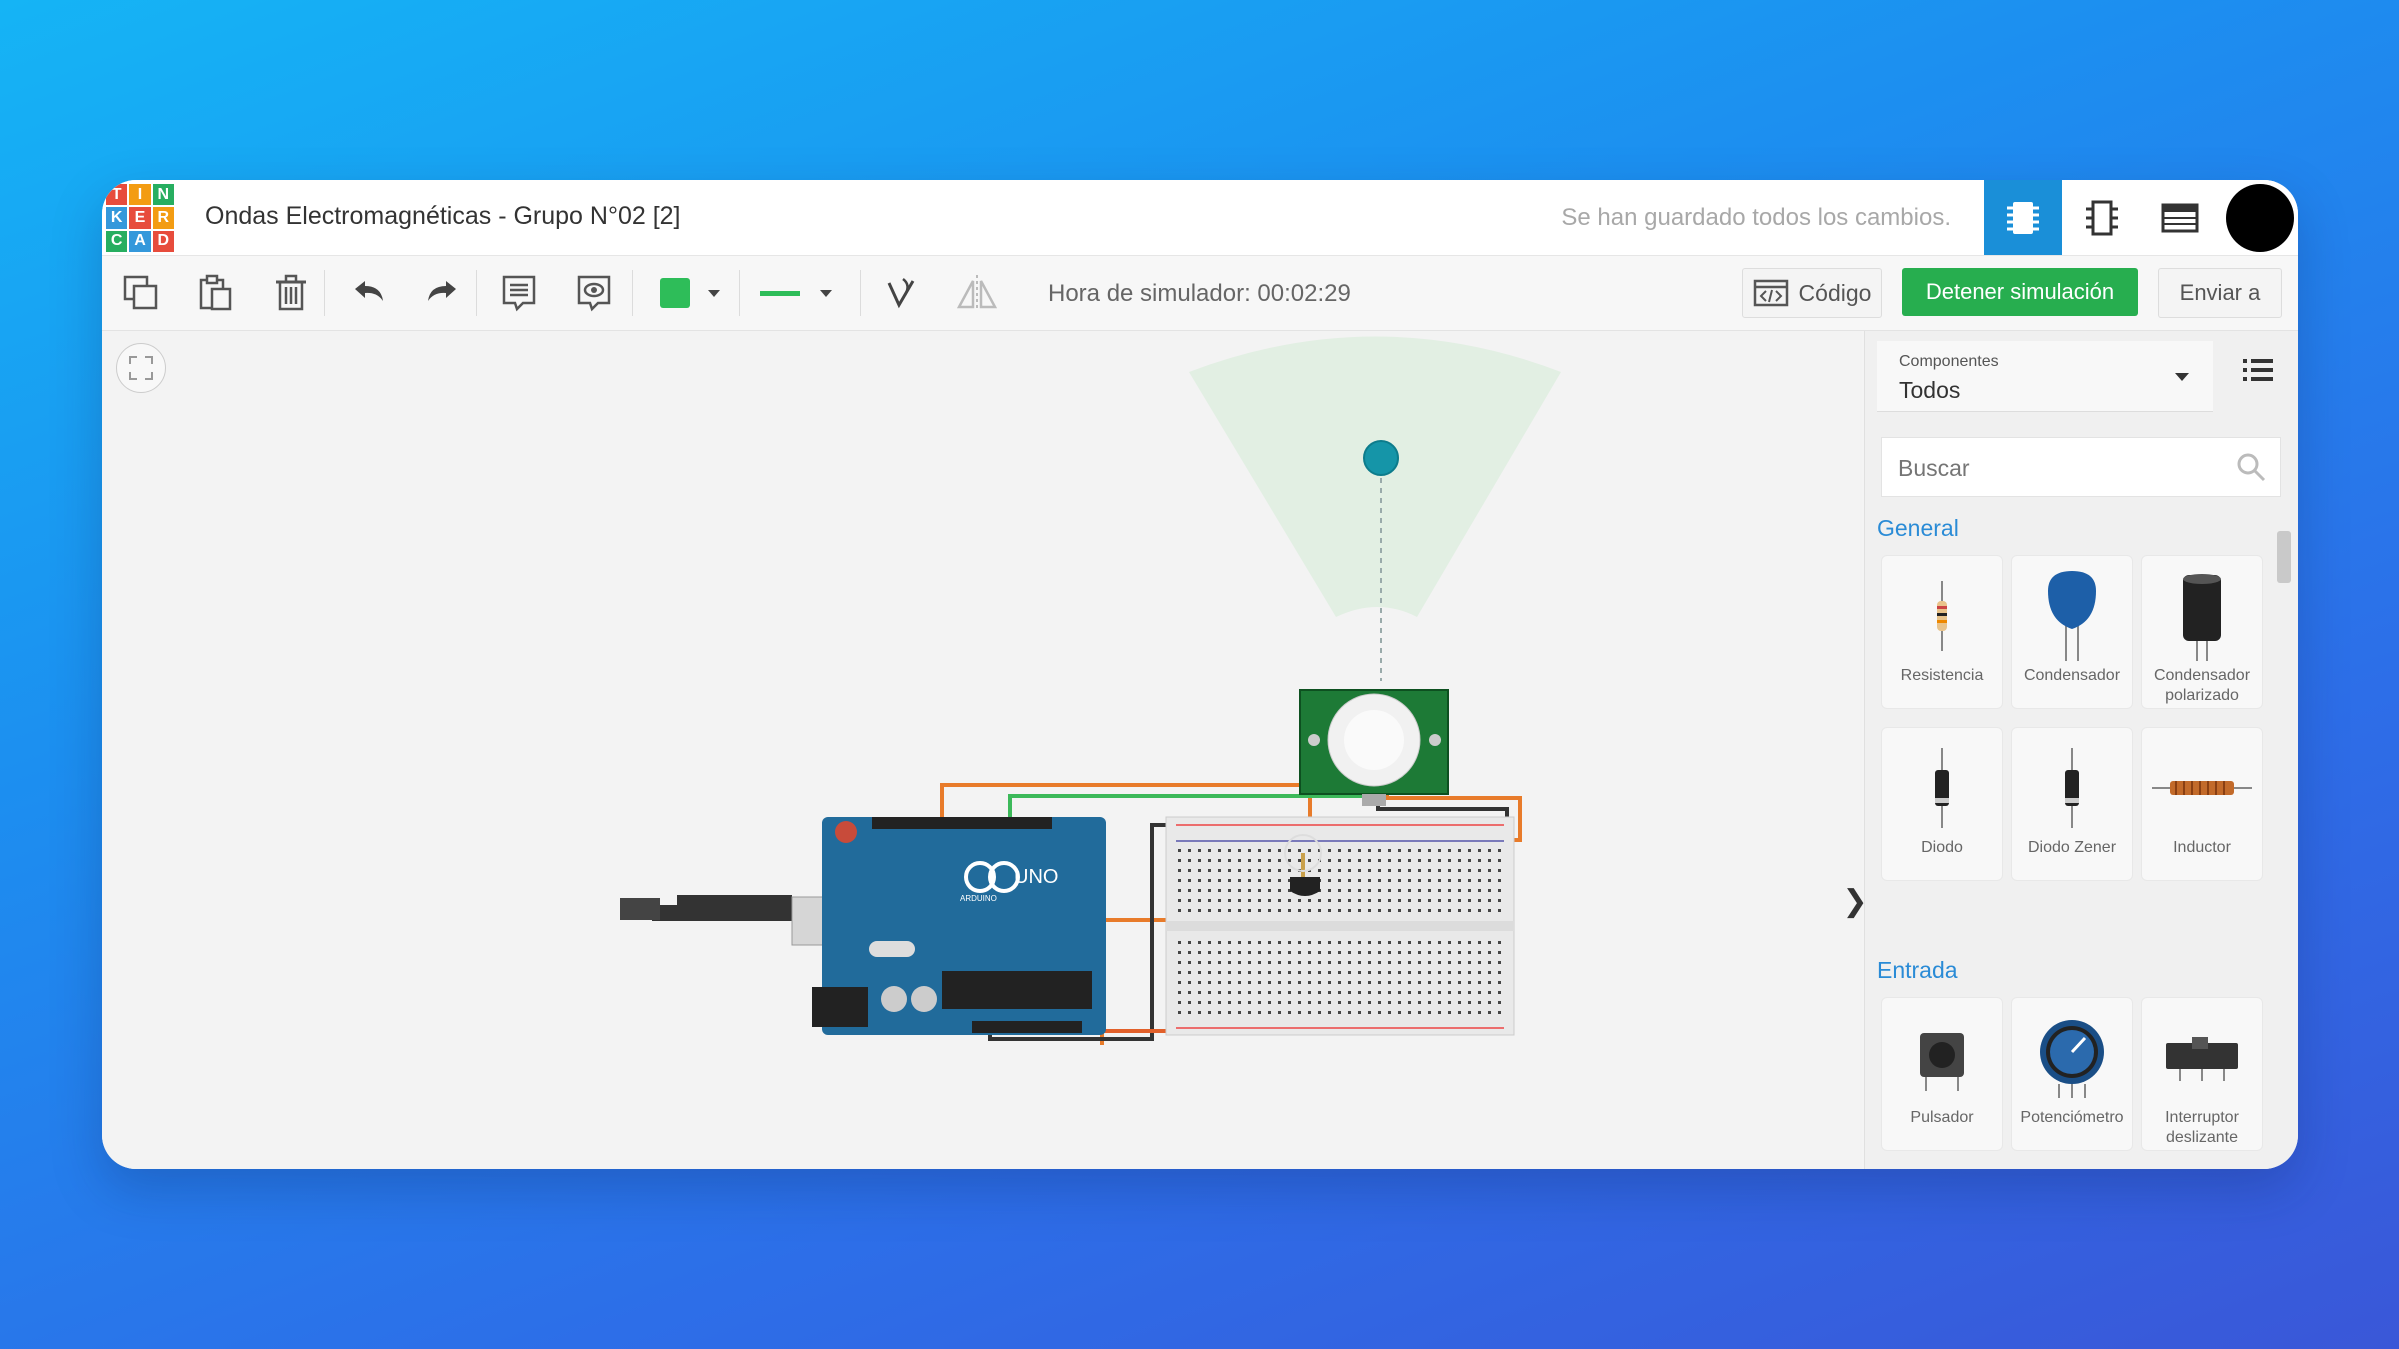 The height and width of the screenshot is (1349, 2399). What do you see at coordinates (163, 241) in the screenshot?
I see `logo-letter: D` at bounding box center [163, 241].